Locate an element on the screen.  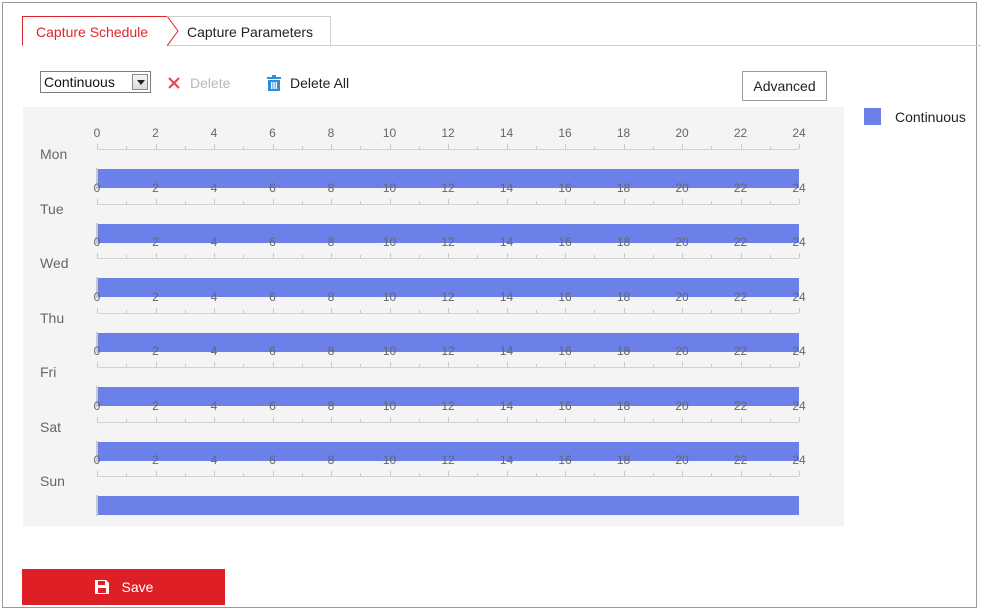
advanced-button: Advanced is located at coordinates (784, 86).